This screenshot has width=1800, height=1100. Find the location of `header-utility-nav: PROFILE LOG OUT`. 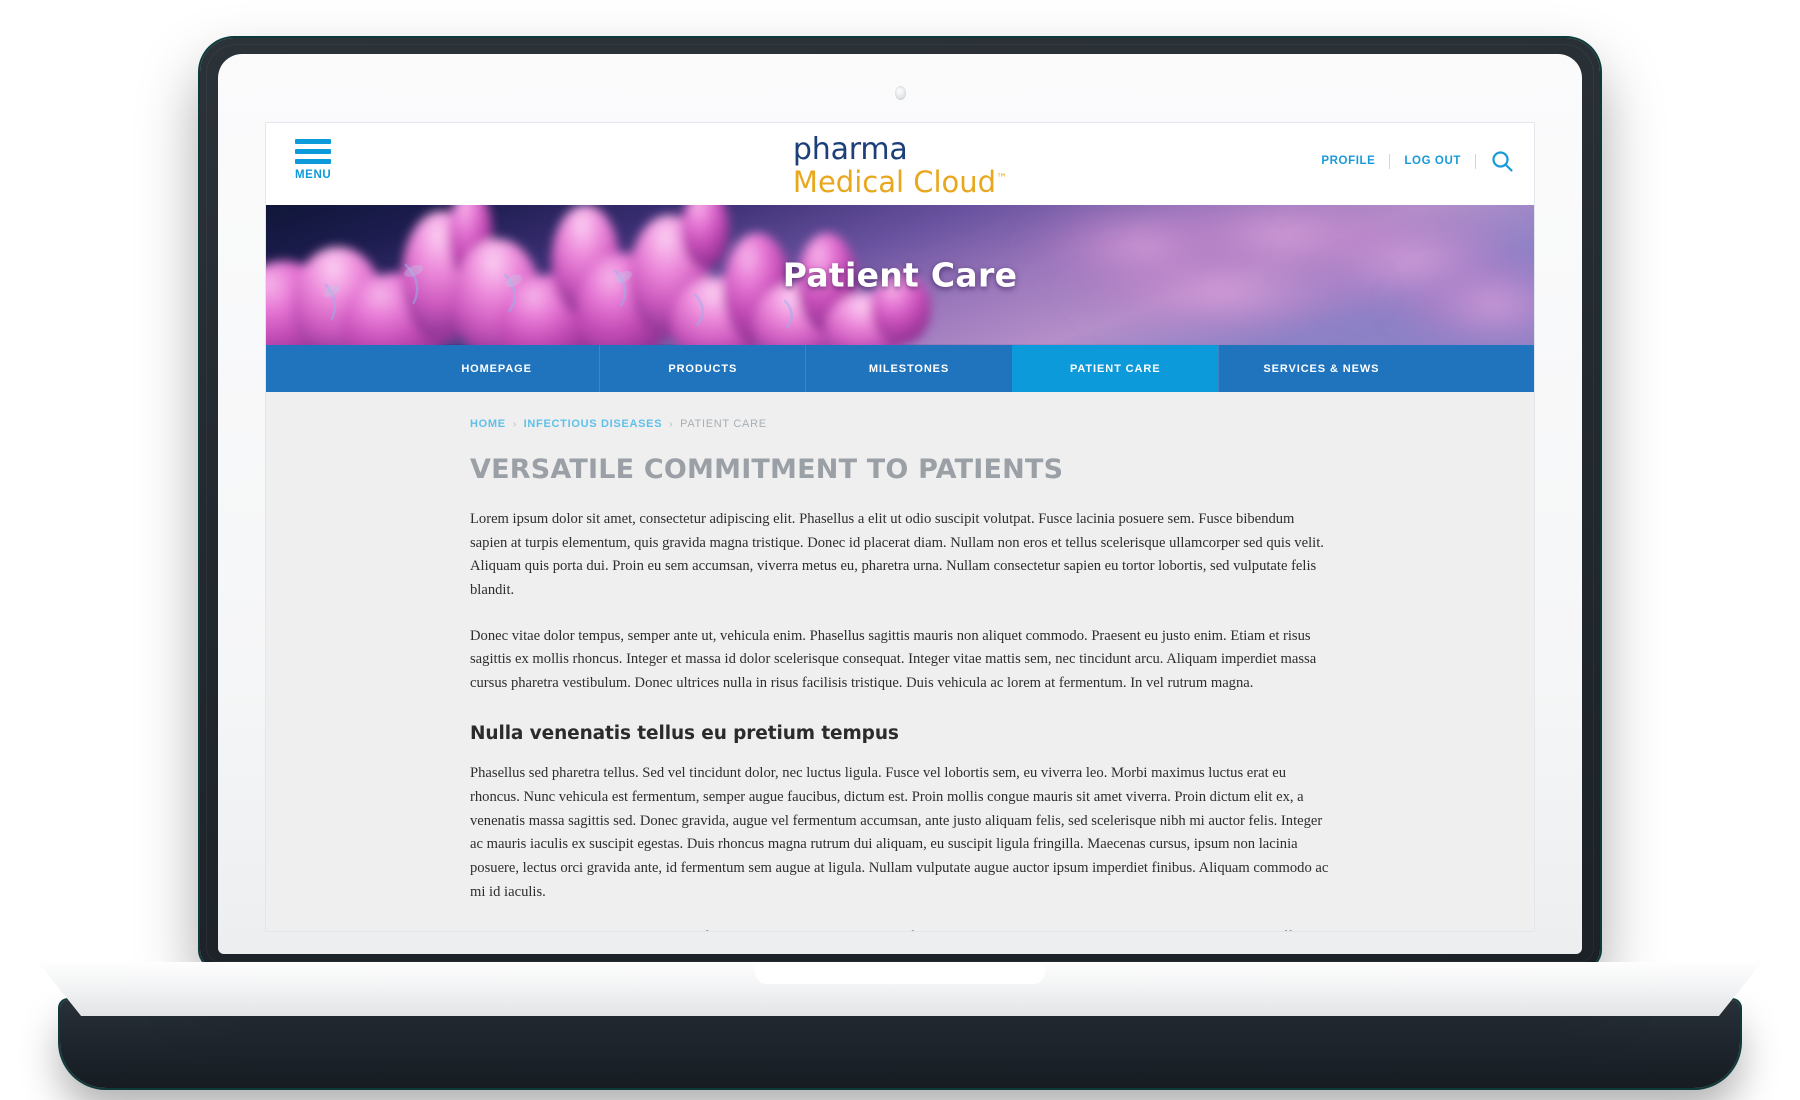

header-utility-nav: PROFILE LOG OUT is located at coordinates (1410, 161).